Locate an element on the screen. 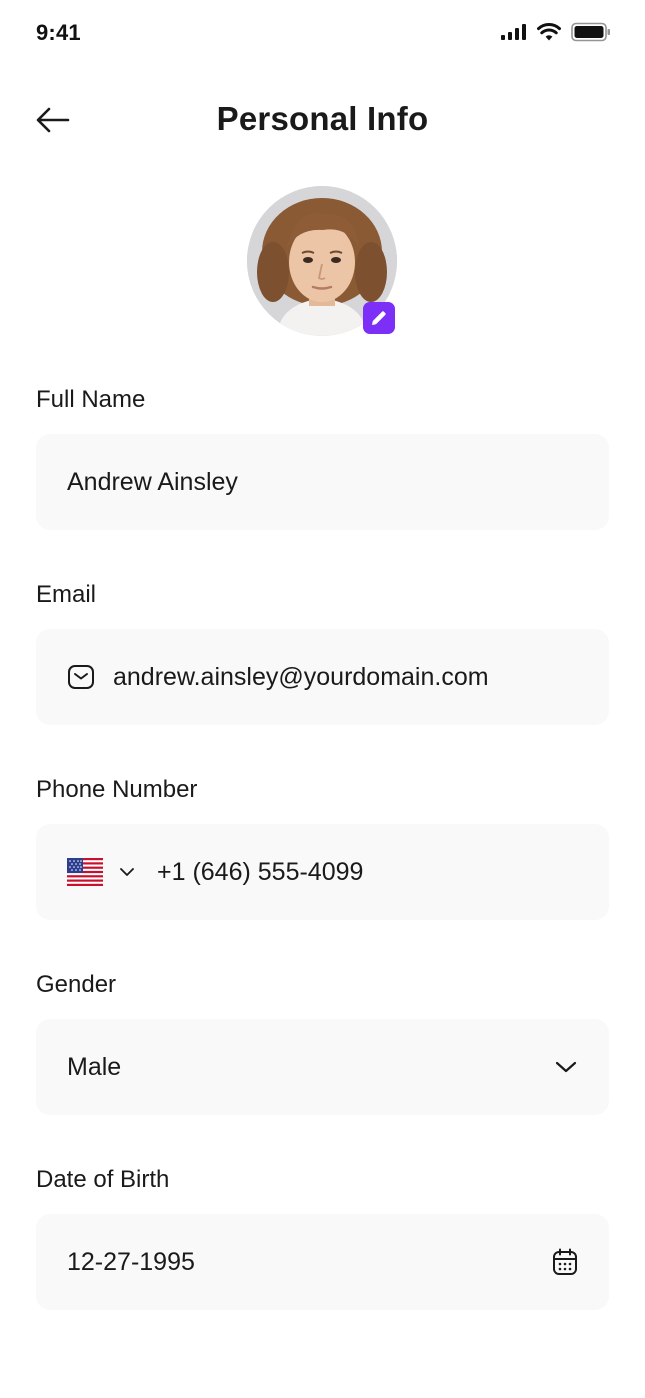  wifi-icon is located at coordinates (549, 32).